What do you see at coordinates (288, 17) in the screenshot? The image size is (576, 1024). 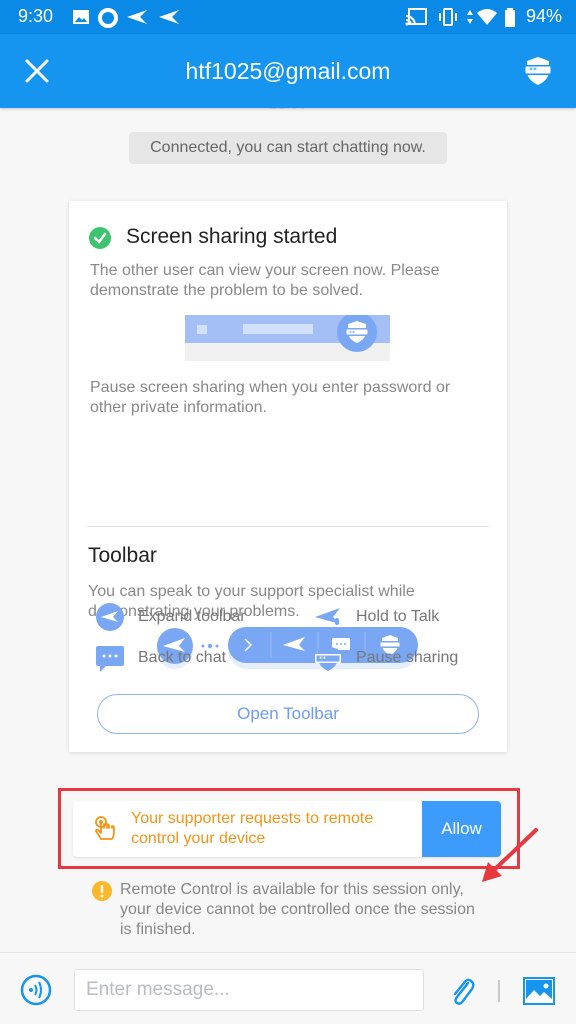 I see `status-bar: 9:30 94%` at bounding box center [288, 17].